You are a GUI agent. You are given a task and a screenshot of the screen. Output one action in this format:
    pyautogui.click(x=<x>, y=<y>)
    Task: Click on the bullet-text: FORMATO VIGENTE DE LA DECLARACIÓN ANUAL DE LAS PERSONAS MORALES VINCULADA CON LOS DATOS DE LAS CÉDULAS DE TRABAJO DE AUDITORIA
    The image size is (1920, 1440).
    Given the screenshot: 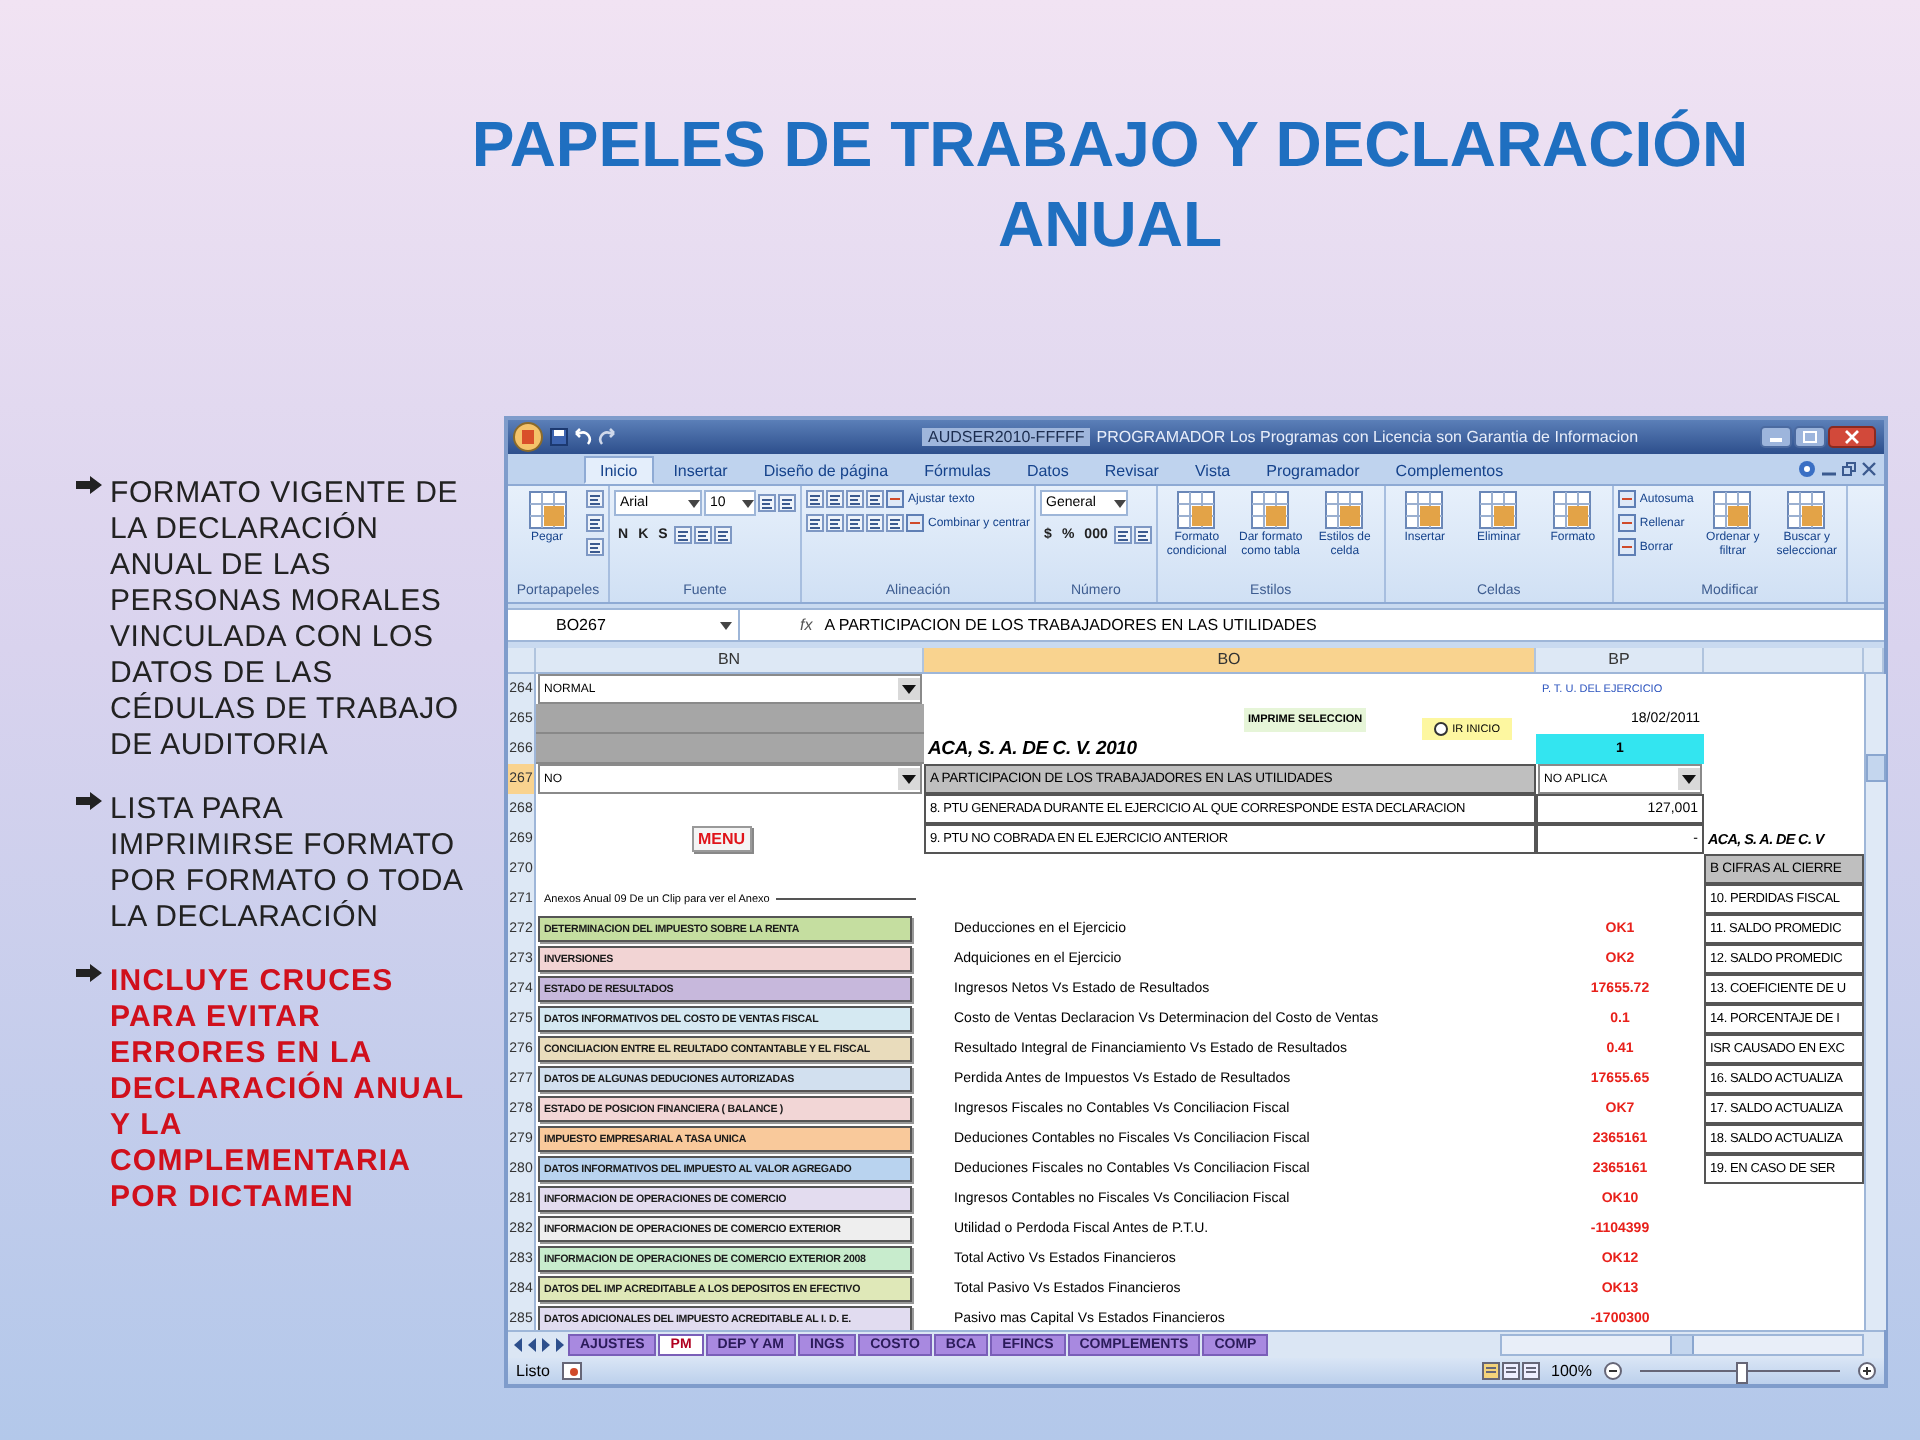 What is the action you would take?
    pyautogui.click(x=285, y=620)
    